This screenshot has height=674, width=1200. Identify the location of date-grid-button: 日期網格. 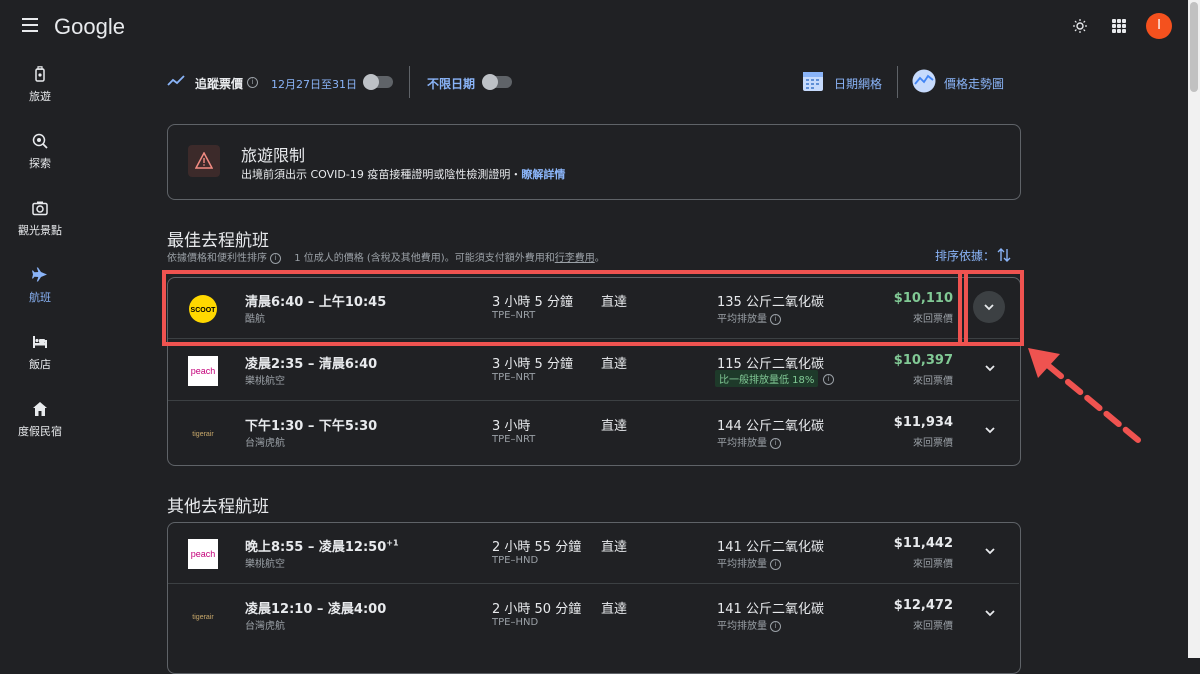
(858, 83).